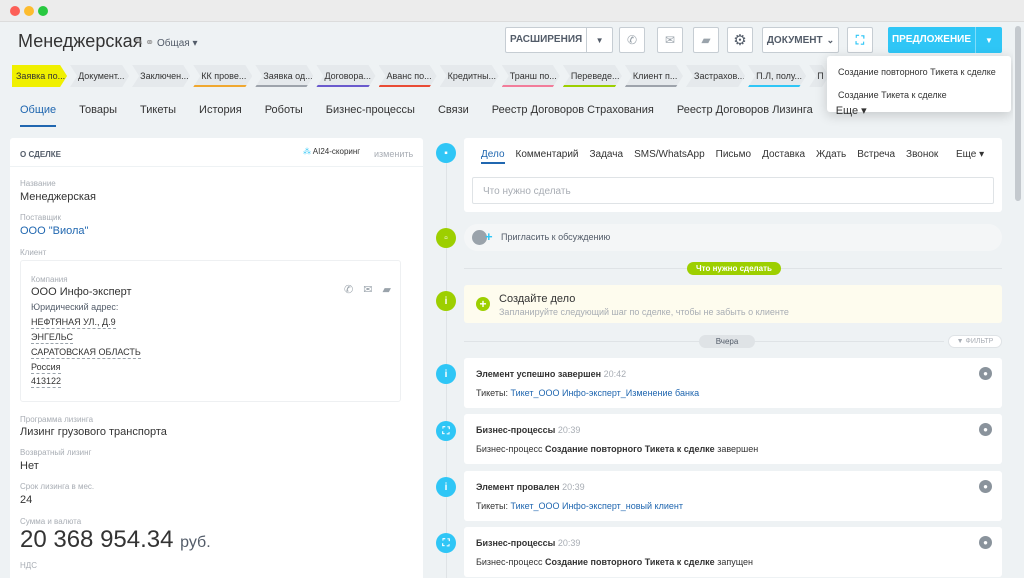 The width and height of the screenshot is (1024, 578). Describe the element at coordinates (56, 452) in the screenshot. I see `field-label: Возвратный лизинг` at that location.